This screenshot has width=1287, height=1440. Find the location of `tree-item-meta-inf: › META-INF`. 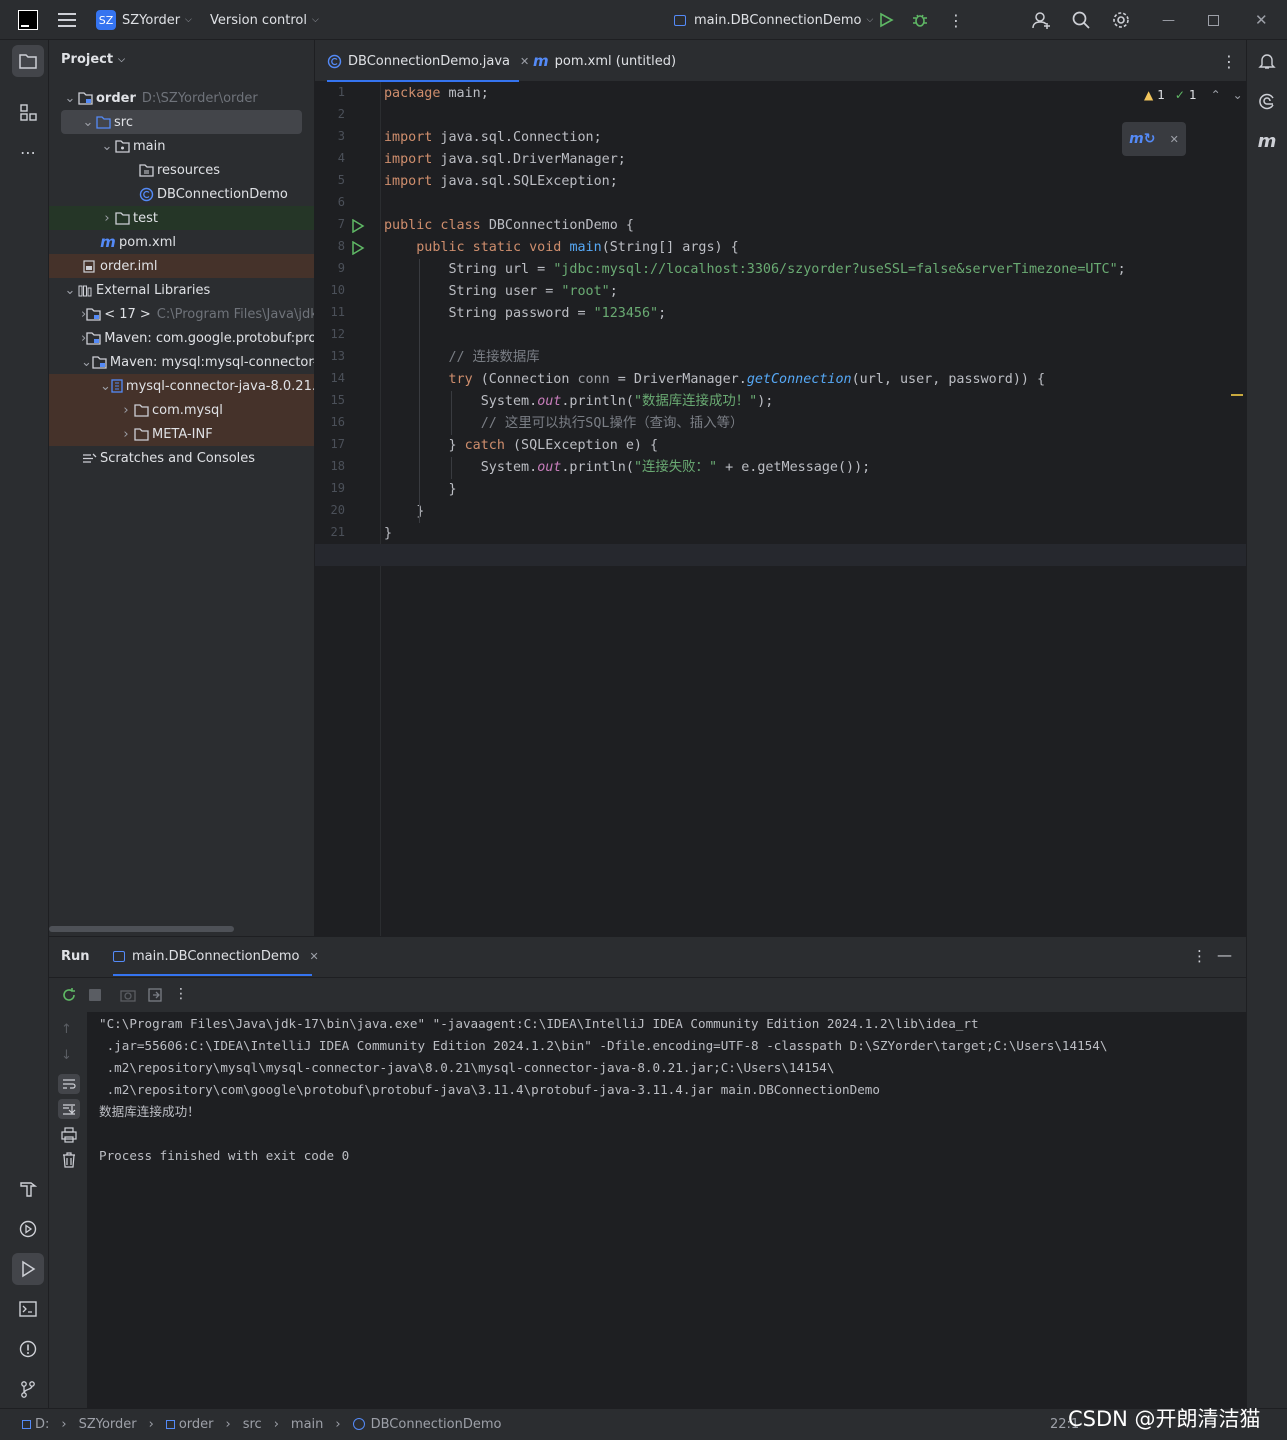

tree-item-meta-inf: › META-INF is located at coordinates (181, 434).